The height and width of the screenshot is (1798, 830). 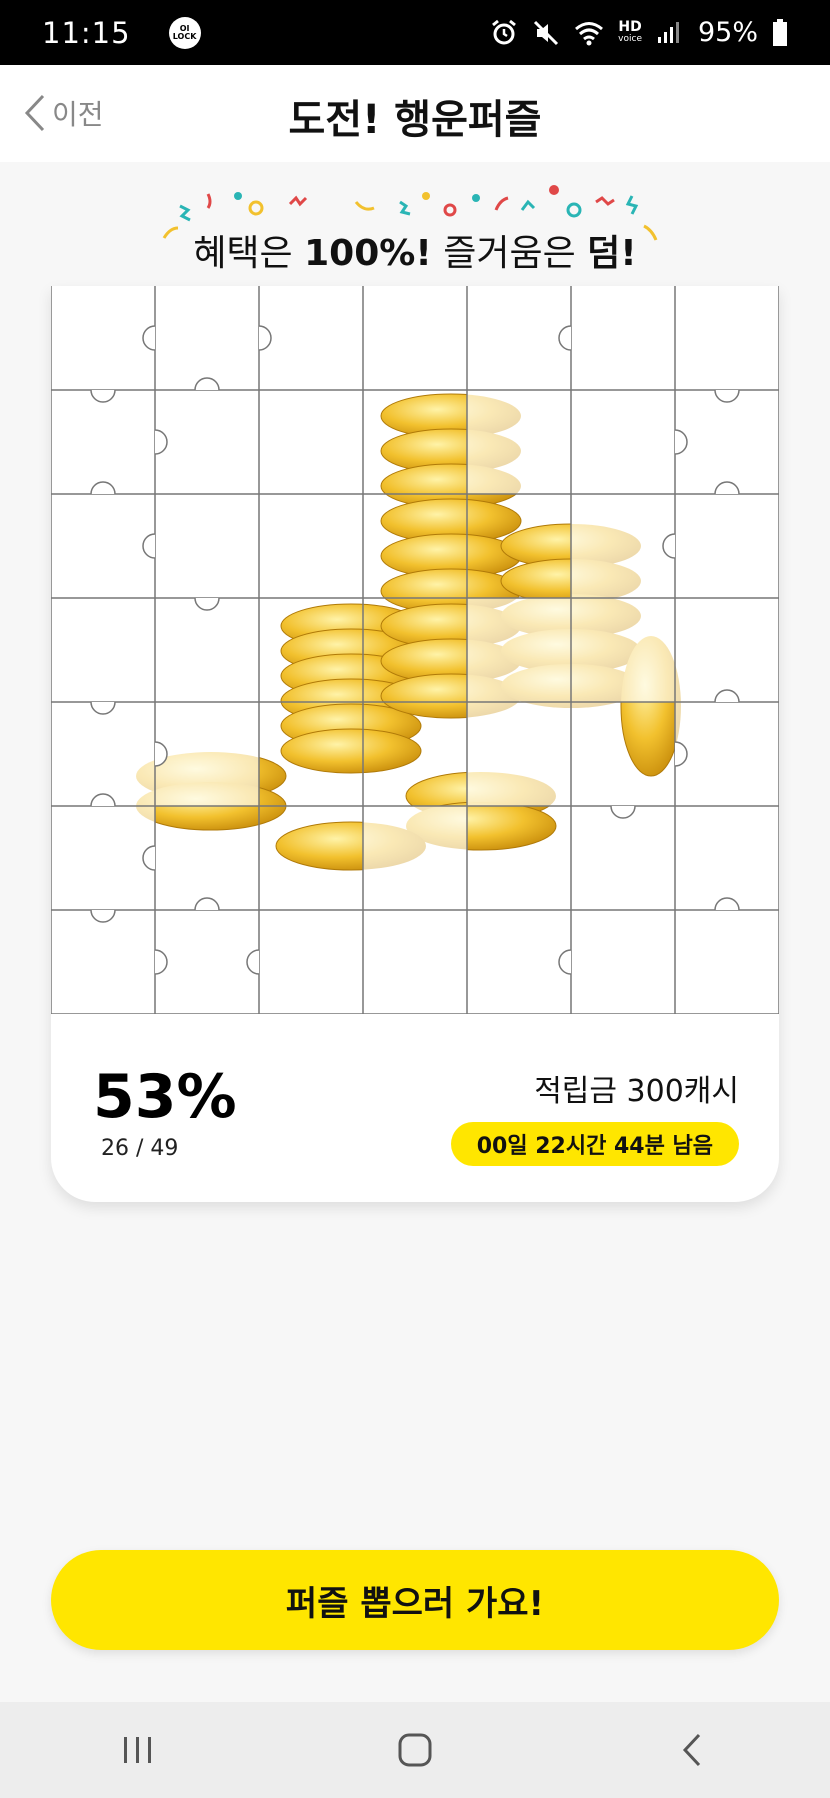 I want to click on banner: 혜택은 100%! 즐거움은 덤!, so click(x=415, y=230).